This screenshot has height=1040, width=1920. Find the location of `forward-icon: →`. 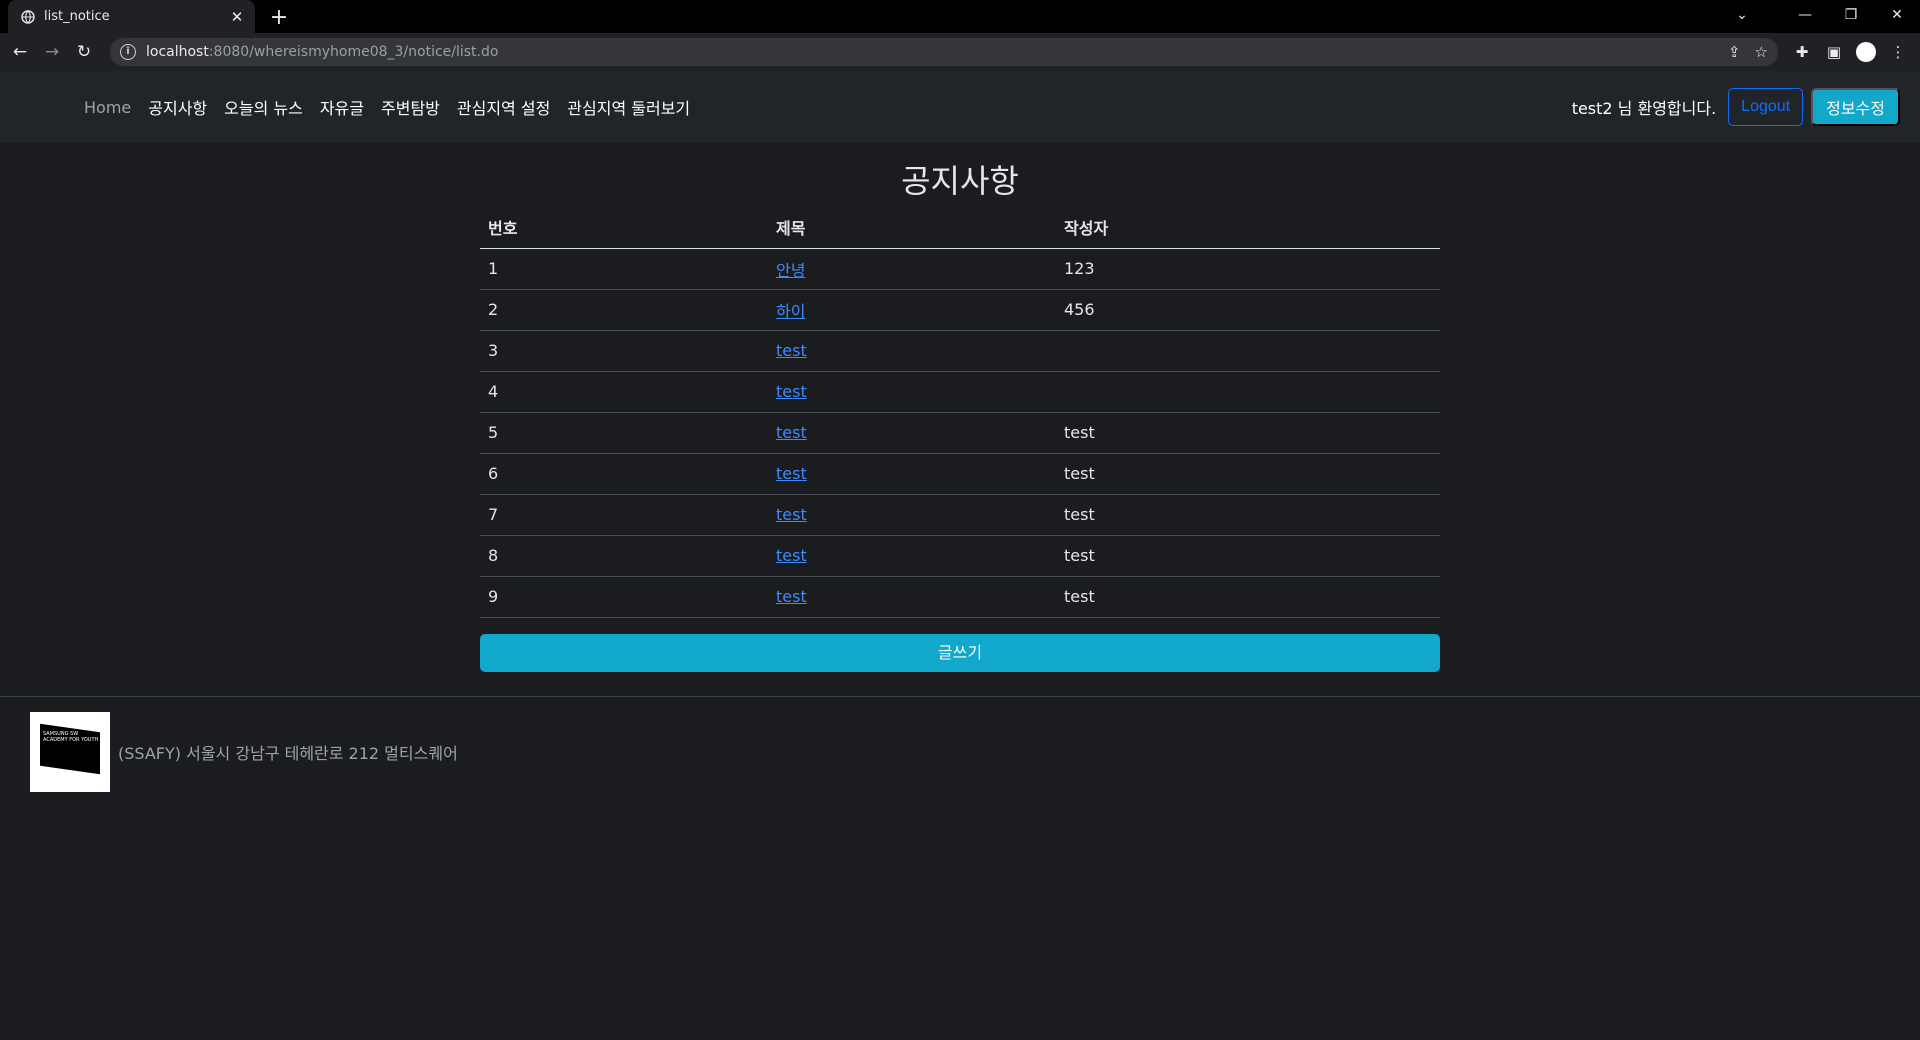

forward-icon: → is located at coordinates (52, 52).